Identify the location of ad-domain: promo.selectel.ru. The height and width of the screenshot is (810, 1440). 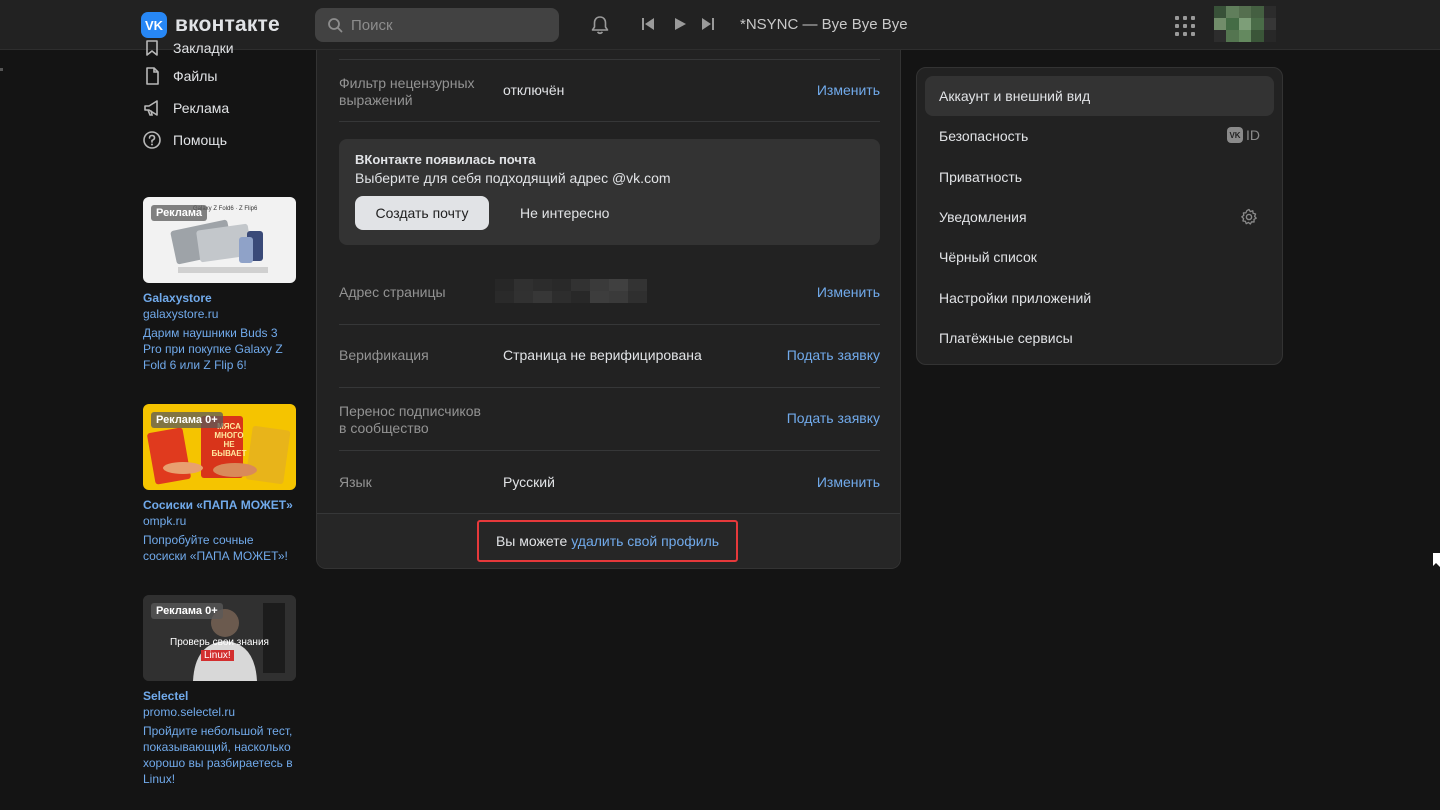
(221, 712).